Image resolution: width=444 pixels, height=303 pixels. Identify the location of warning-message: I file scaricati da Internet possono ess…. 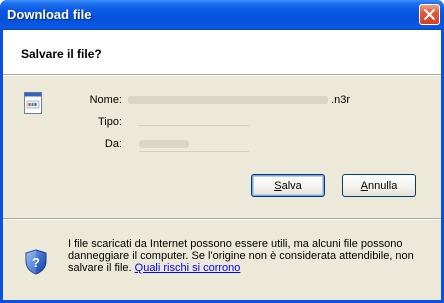
(241, 256).